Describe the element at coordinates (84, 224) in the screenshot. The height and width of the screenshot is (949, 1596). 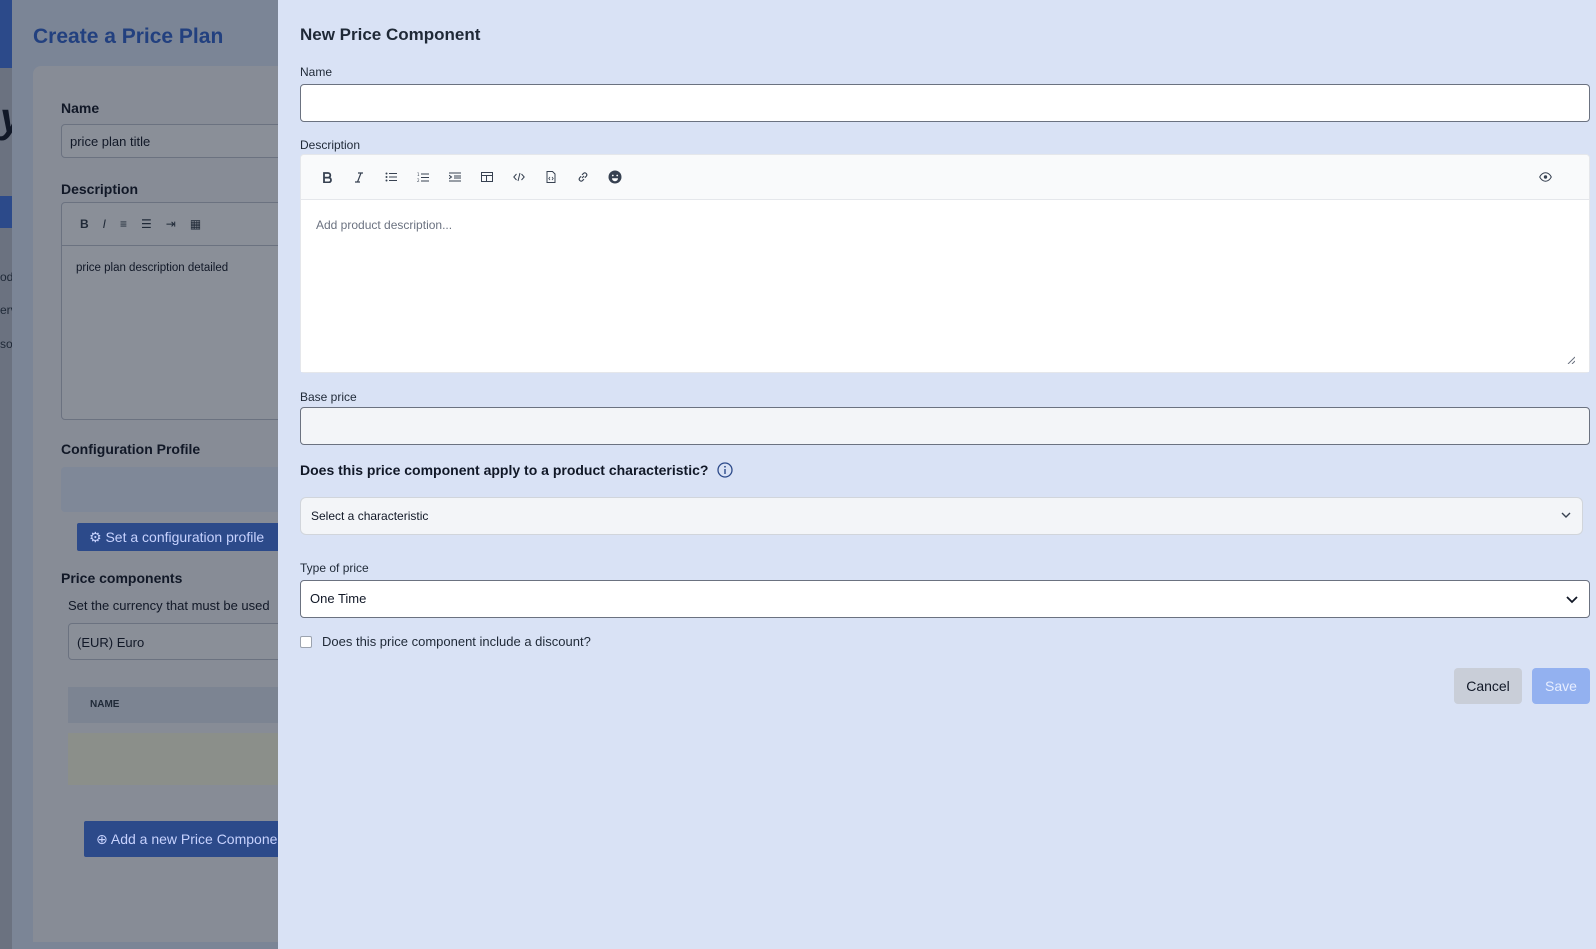
I see `bold-icon: B` at that location.